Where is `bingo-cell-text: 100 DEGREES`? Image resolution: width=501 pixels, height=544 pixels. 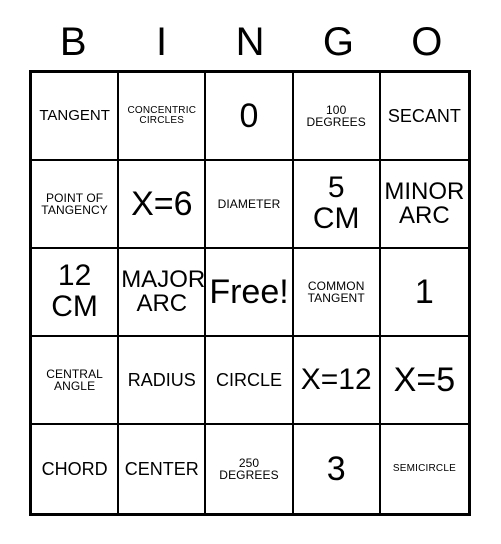 bingo-cell-text: 100 DEGREES is located at coordinates (336, 115).